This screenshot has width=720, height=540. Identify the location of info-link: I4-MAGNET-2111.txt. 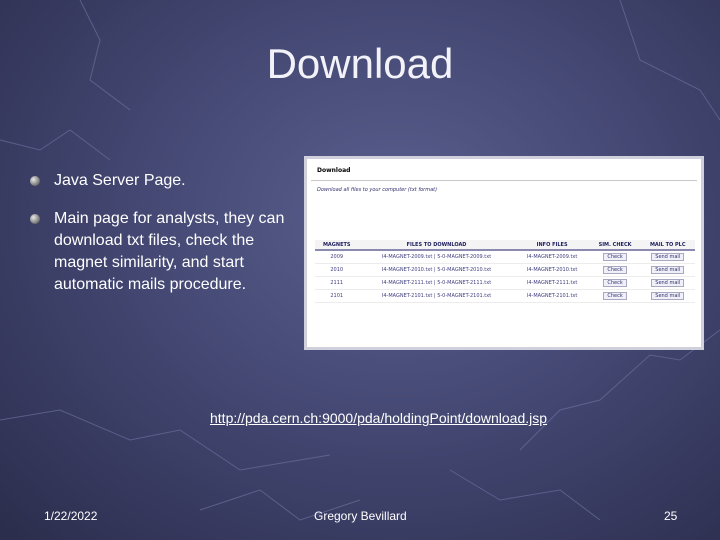
(552, 283).